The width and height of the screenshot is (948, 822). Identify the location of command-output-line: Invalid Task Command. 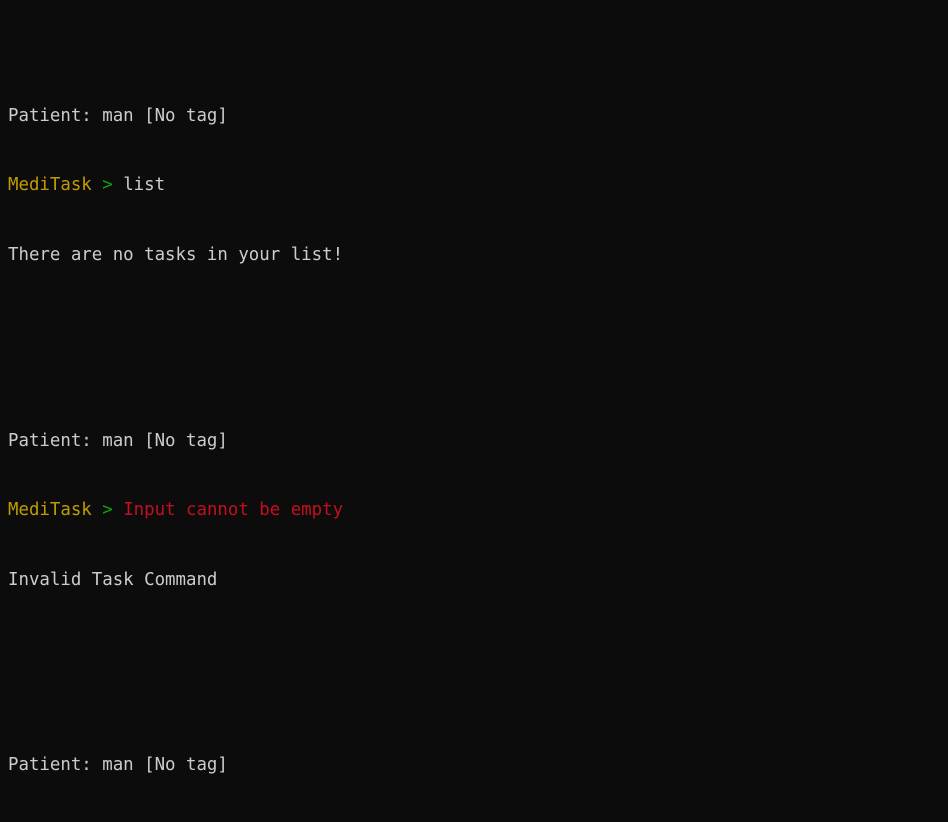
(478, 580).